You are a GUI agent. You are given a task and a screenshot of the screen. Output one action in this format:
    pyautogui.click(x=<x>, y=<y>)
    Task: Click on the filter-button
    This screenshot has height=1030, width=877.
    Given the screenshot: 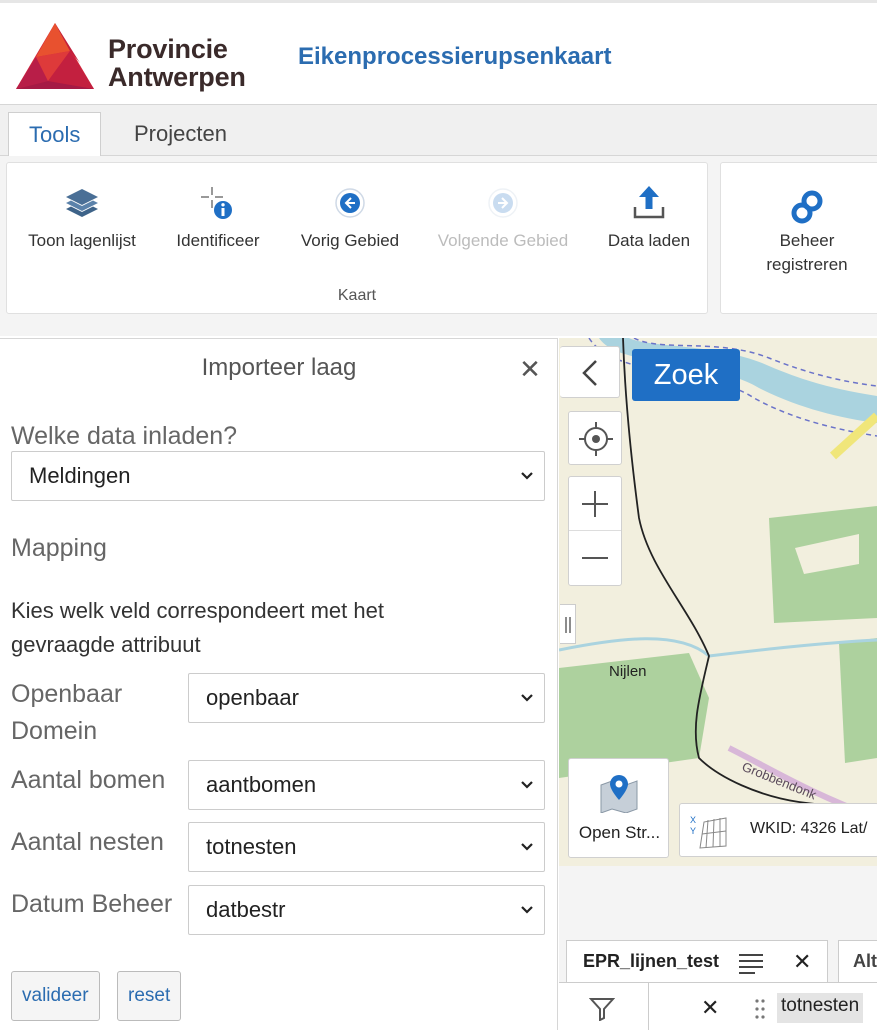 What is the action you would take?
    pyautogui.click(x=604, y=1006)
    